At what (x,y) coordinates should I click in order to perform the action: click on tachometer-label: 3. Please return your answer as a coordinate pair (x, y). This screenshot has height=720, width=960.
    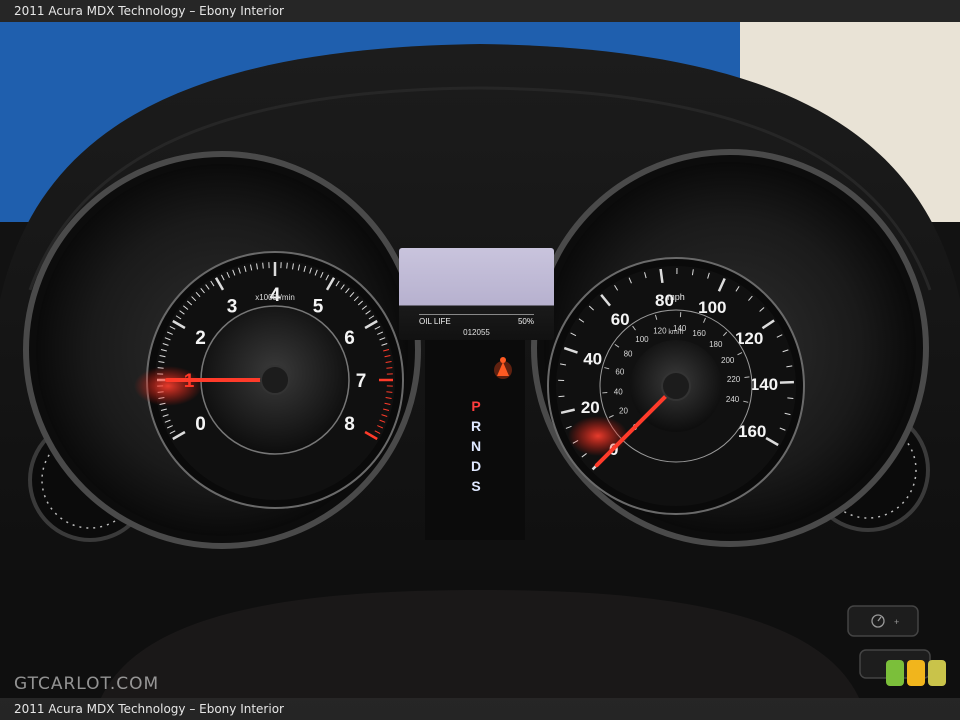
    Looking at the image, I should click on (232, 307).